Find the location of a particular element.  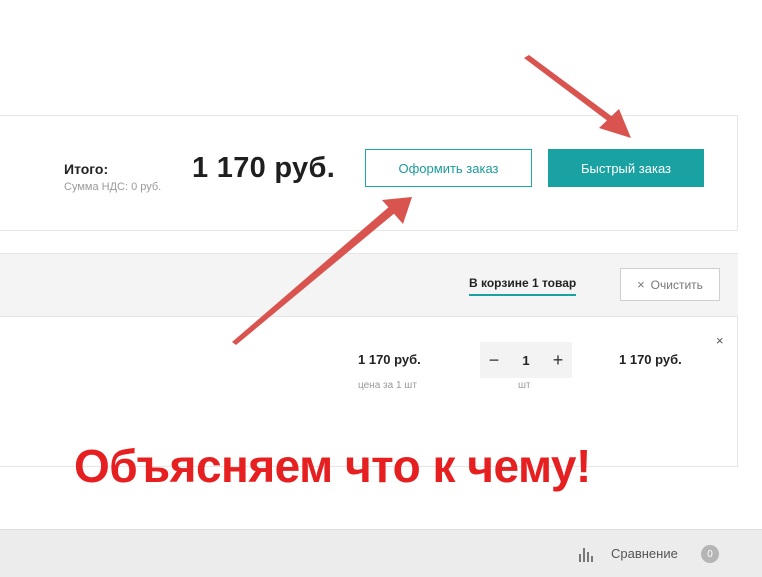

compare-count-badge: 0 is located at coordinates (710, 554).